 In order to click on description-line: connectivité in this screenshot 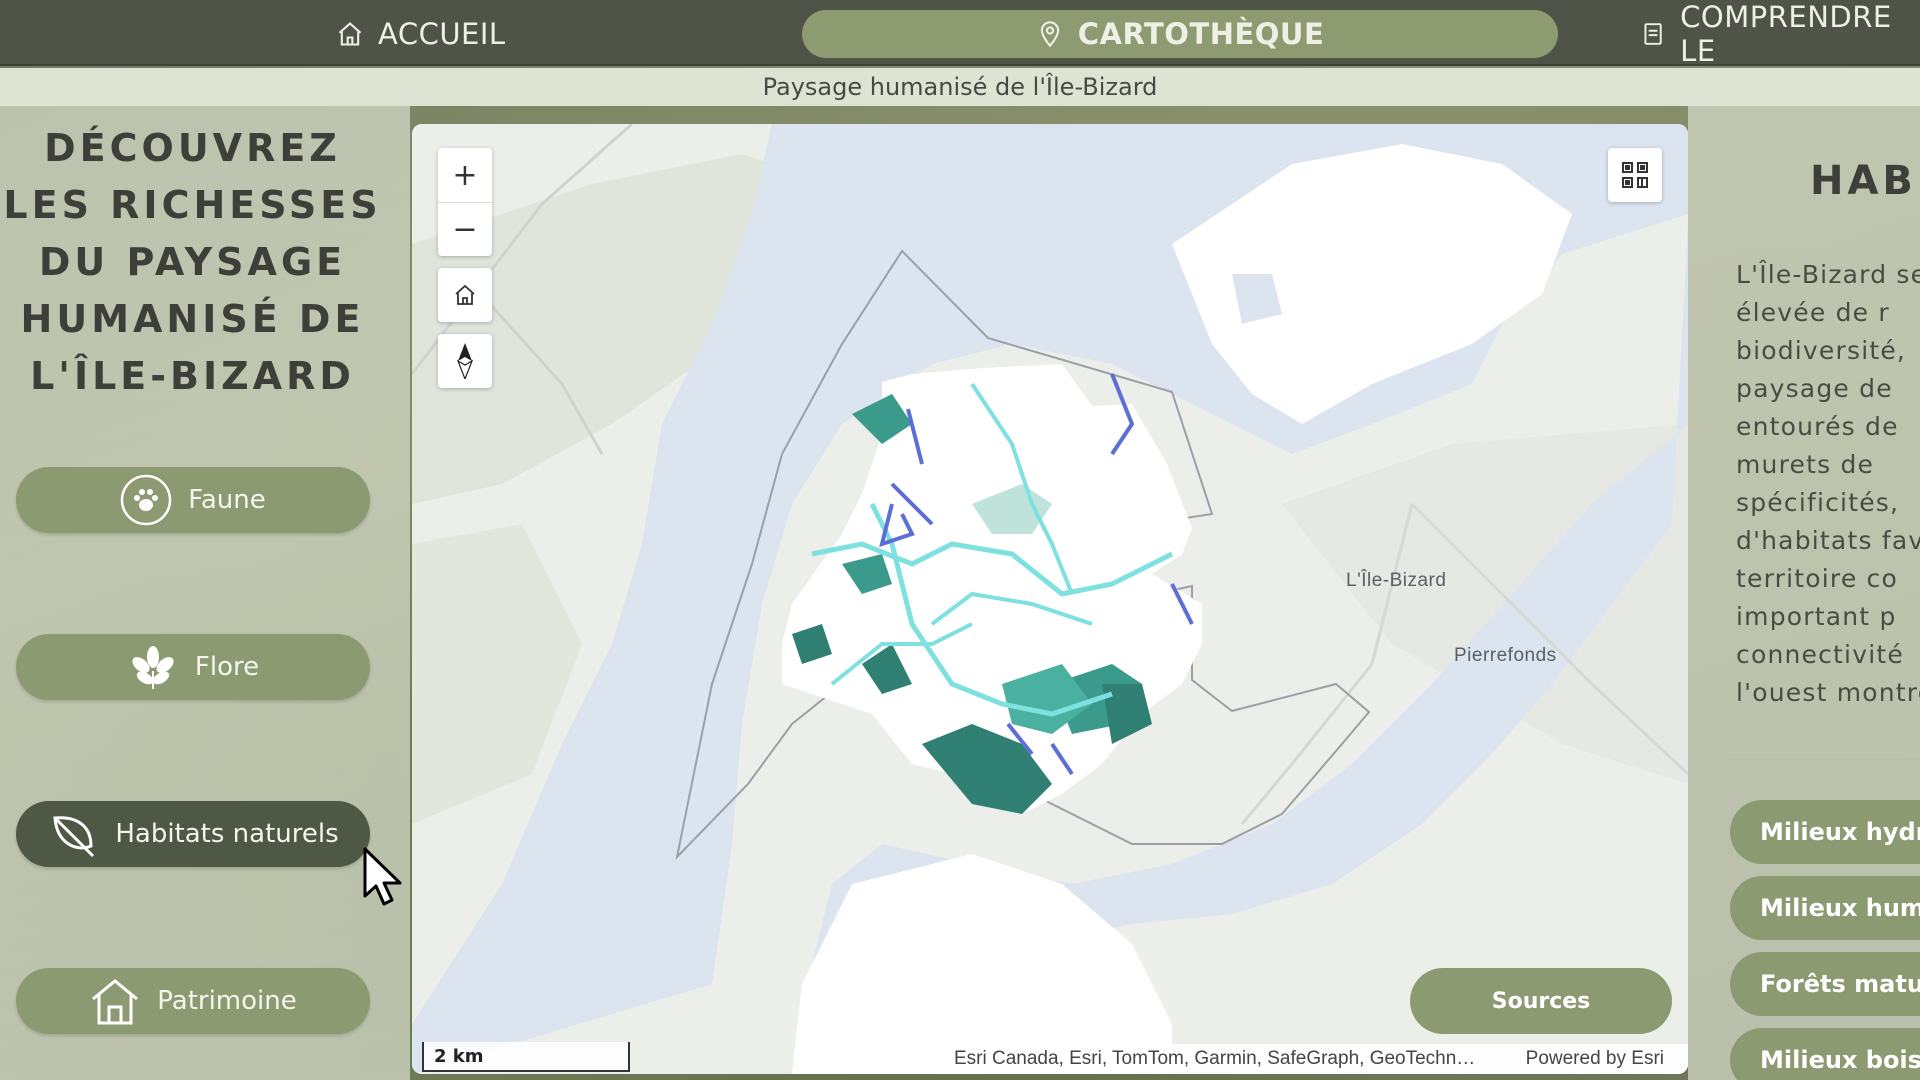, I will do `click(1820, 654)`.